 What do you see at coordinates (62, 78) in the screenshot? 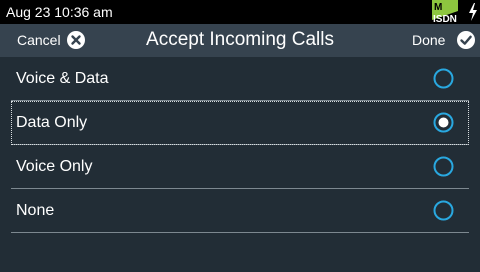
I see `option-label: Voice & Data` at bounding box center [62, 78].